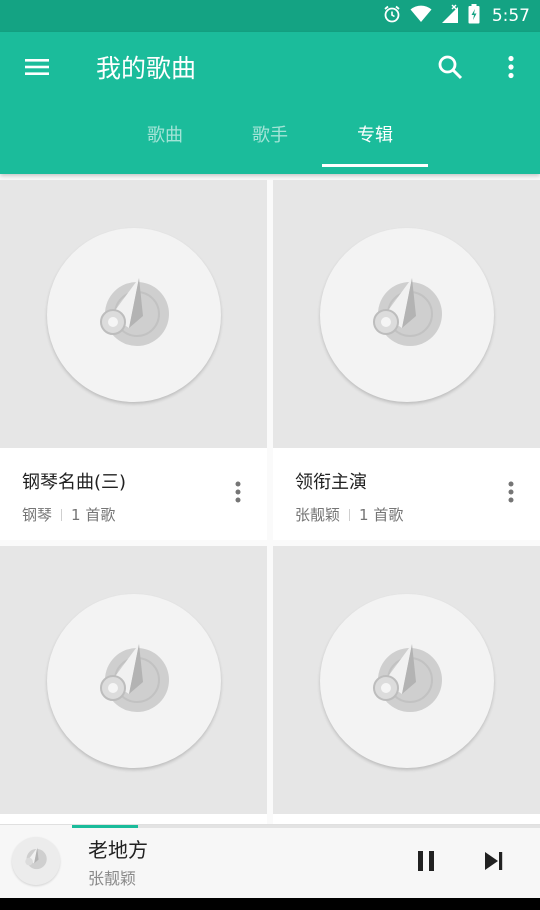  I want to click on album-info: 钢琴名曲(三) 钢琴 1 首歌, so click(133, 494).